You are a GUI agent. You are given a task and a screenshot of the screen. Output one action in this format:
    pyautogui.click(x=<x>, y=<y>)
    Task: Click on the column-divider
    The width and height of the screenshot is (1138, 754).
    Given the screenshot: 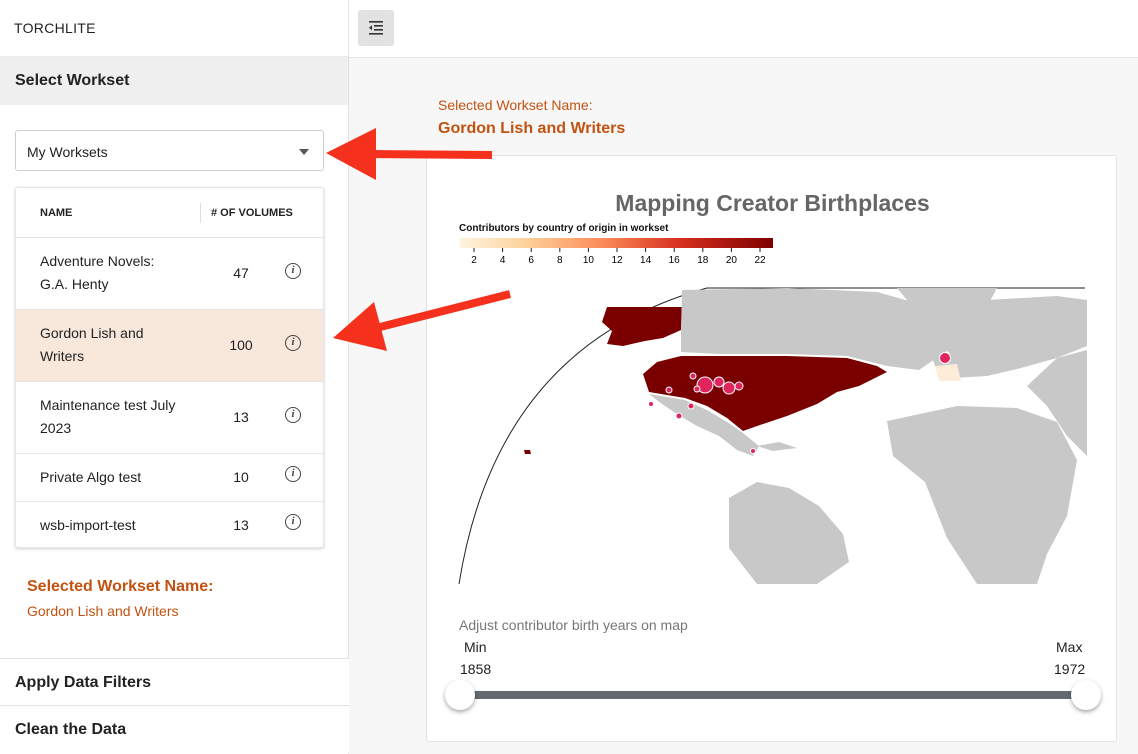 What is the action you would take?
    pyautogui.click(x=200, y=213)
    